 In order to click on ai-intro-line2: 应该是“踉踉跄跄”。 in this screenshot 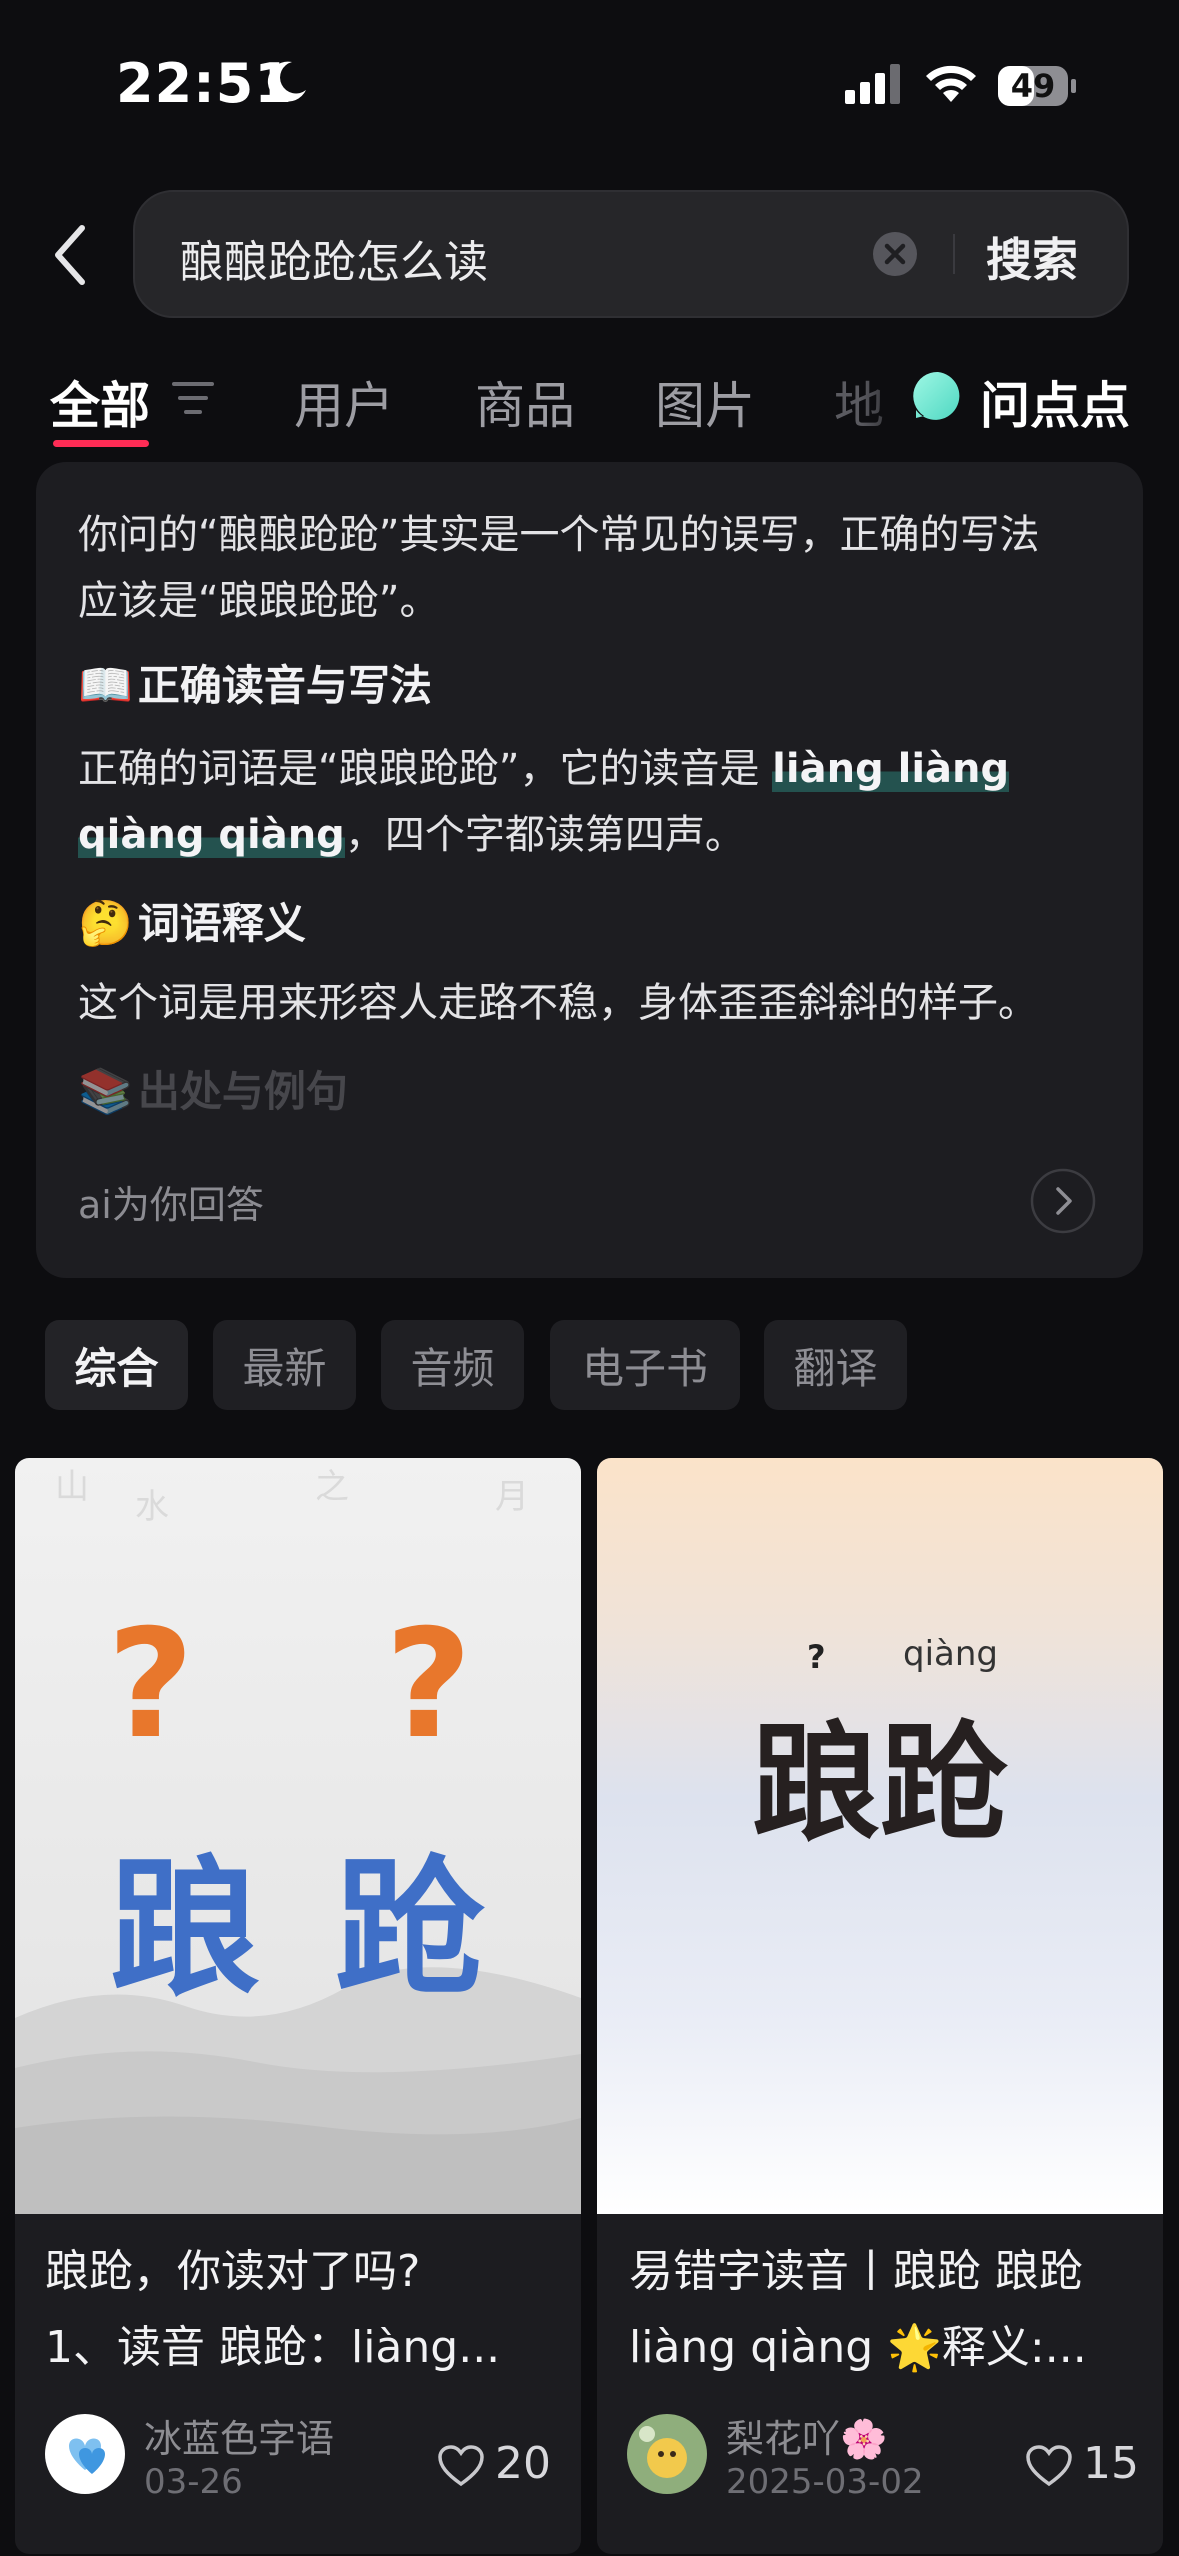, I will do `click(259, 601)`.